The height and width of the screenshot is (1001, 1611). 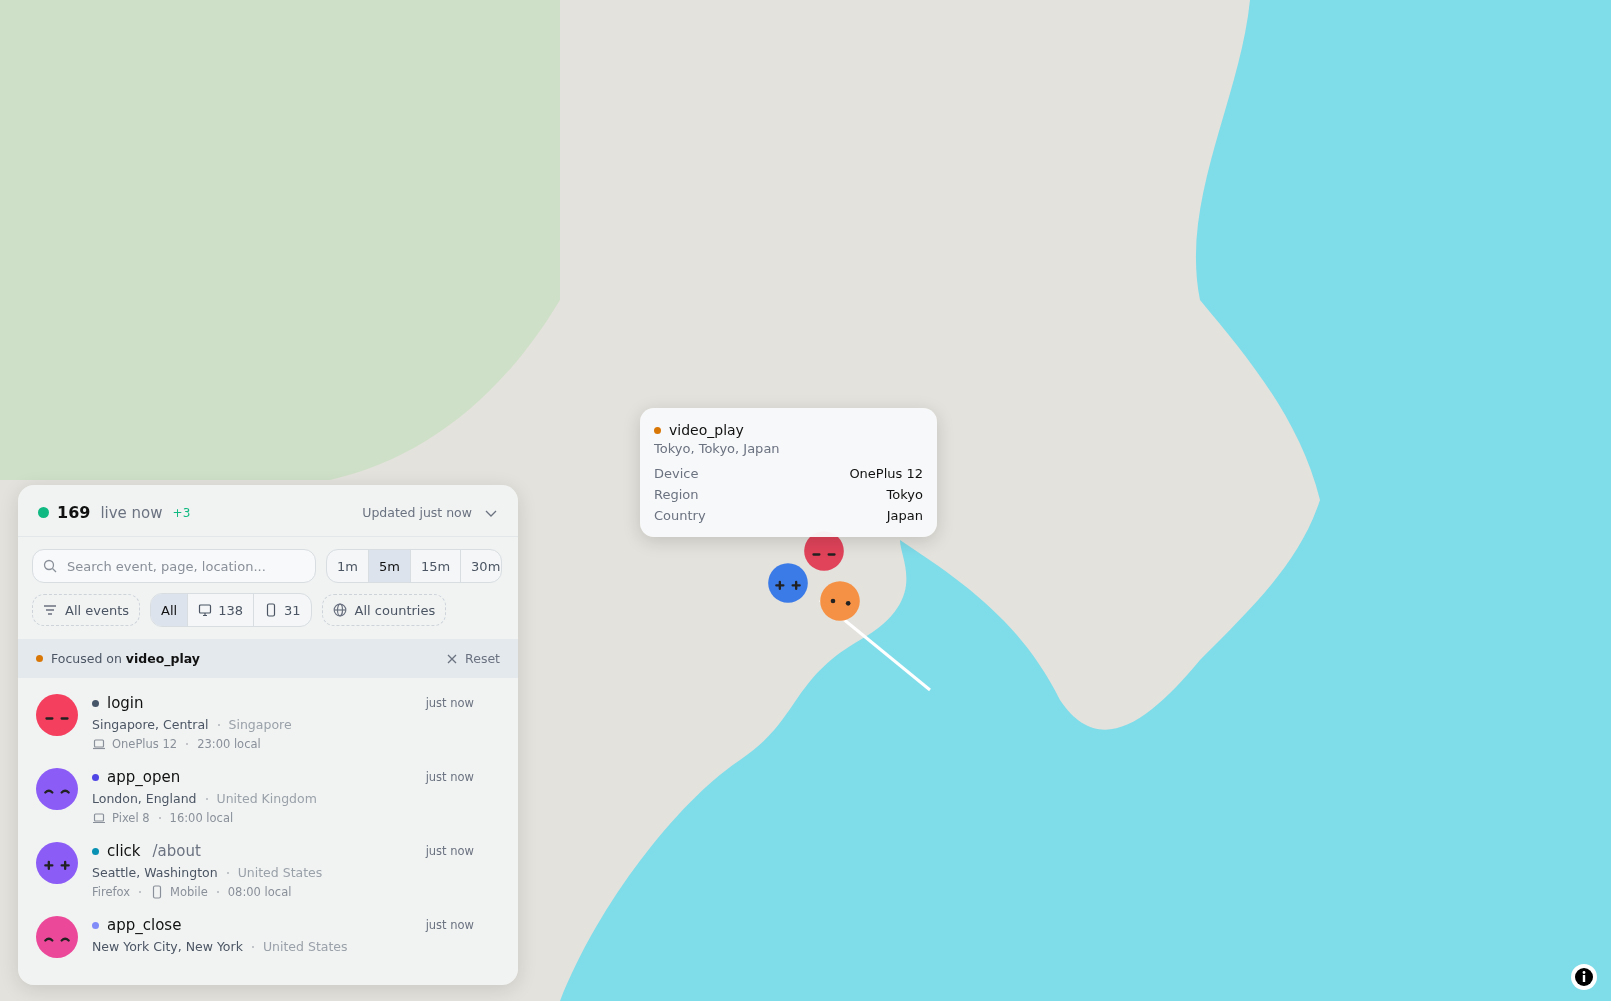 What do you see at coordinates (50, 566) in the screenshot?
I see `search-icon` at bounding box center [50, 566].